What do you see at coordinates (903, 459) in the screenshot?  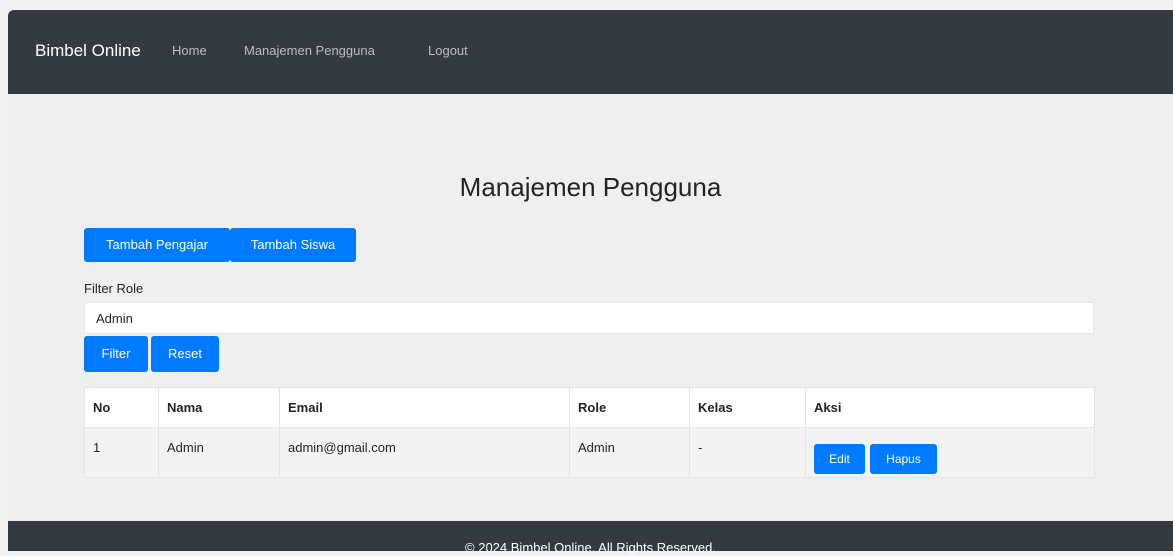 I see `delete-button: Hapus` at bounding box center [903, 459].